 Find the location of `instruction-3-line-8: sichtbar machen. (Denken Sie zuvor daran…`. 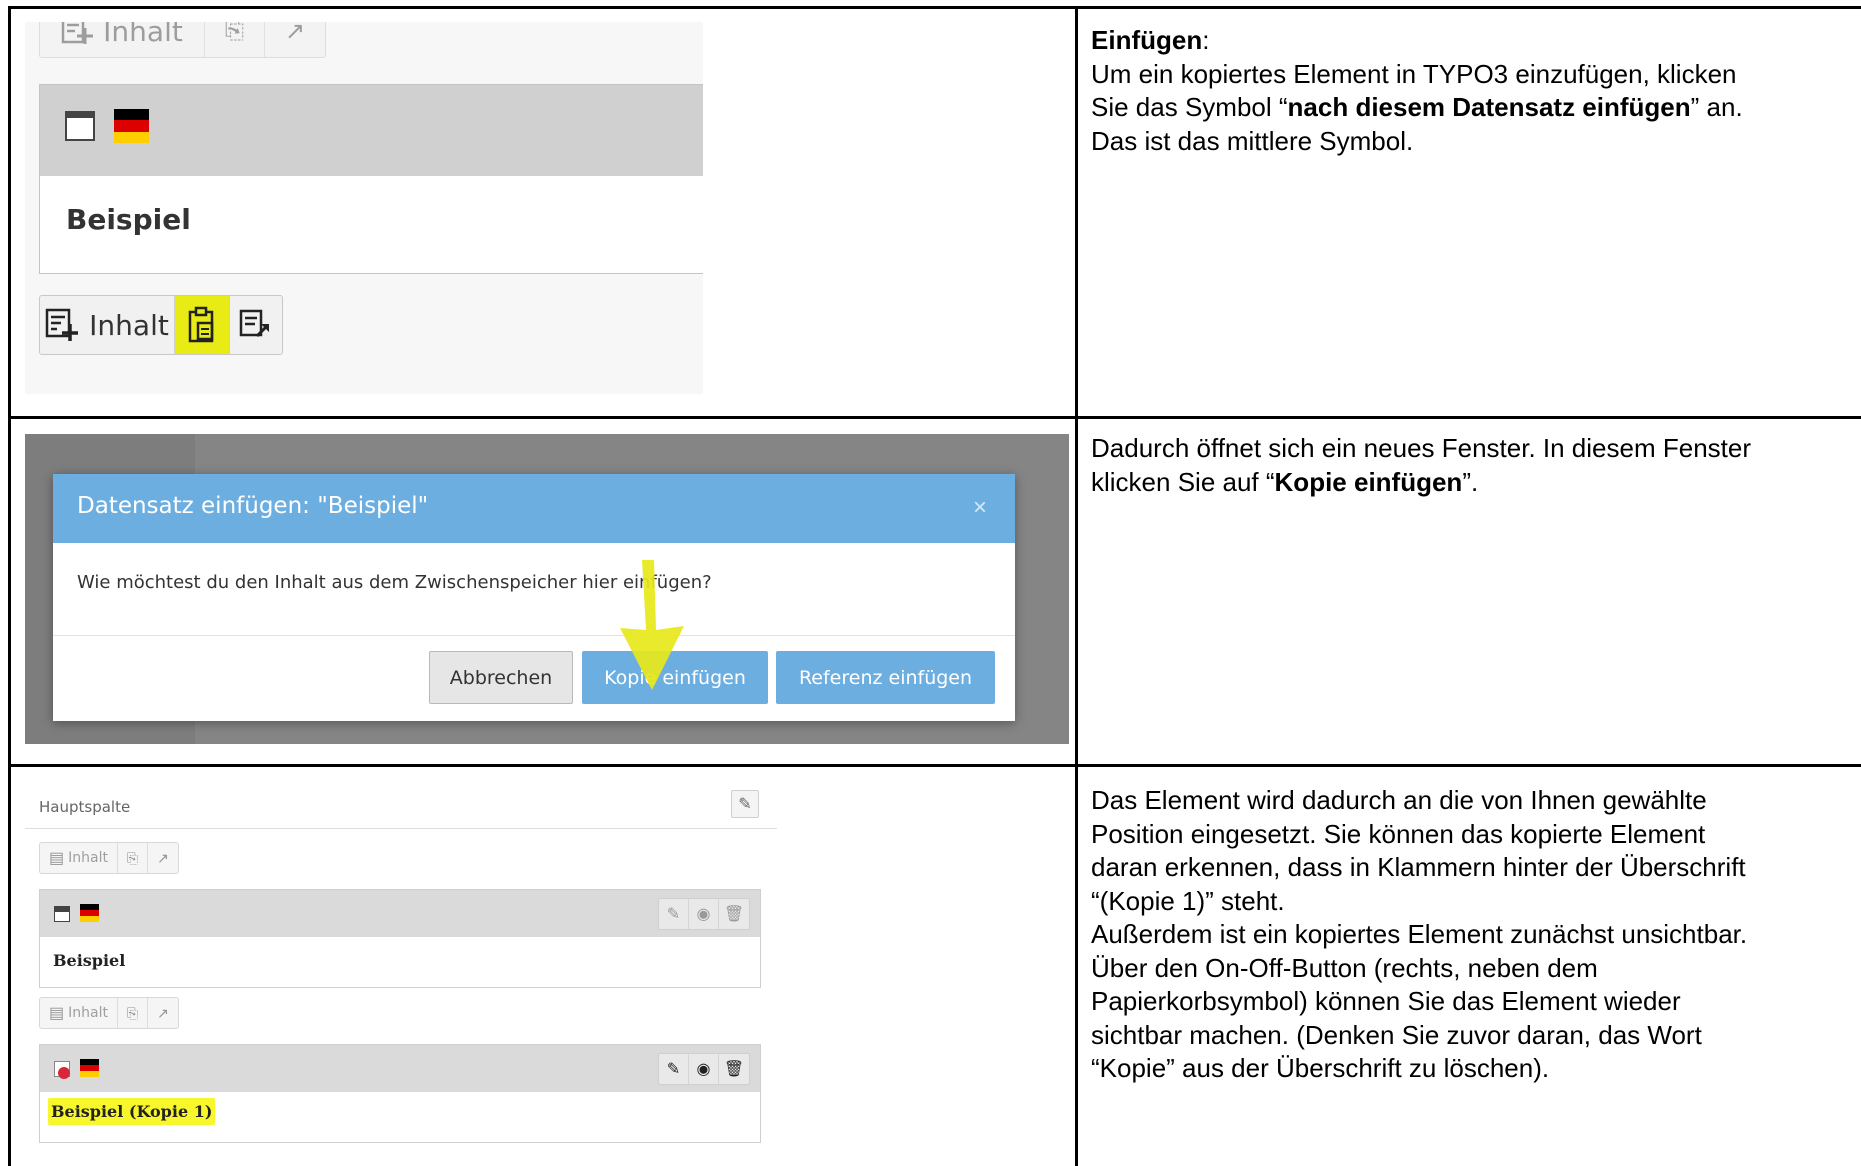

instruction-3-line-8: sichtbar machen. (Denken Sie zuvor daran… is located at coordinates (1396, 1034).